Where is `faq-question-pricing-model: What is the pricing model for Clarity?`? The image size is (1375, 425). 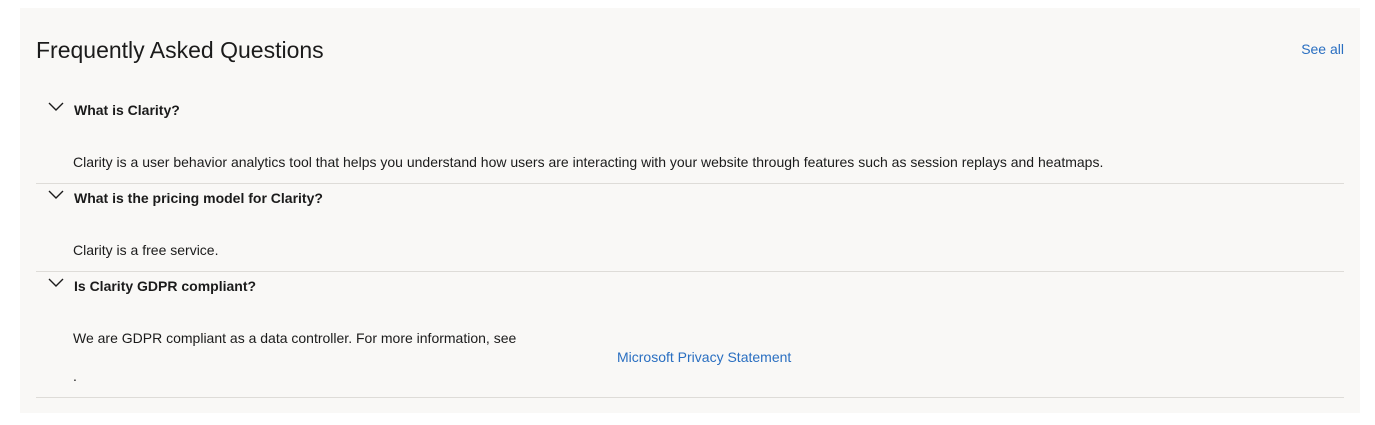 faq-question-pricing-model: What is the pricing model for Clarity? is located at coordinates (690, 198).